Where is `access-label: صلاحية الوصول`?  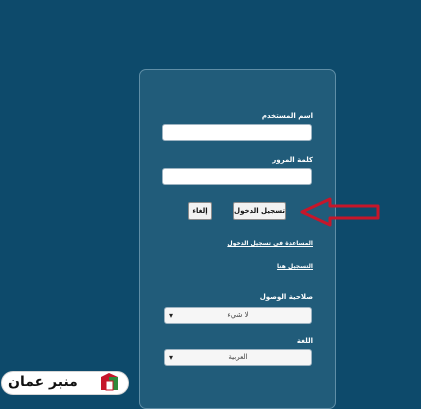 access-label: صلاحية الوصول is located at coordinates (286, 297).